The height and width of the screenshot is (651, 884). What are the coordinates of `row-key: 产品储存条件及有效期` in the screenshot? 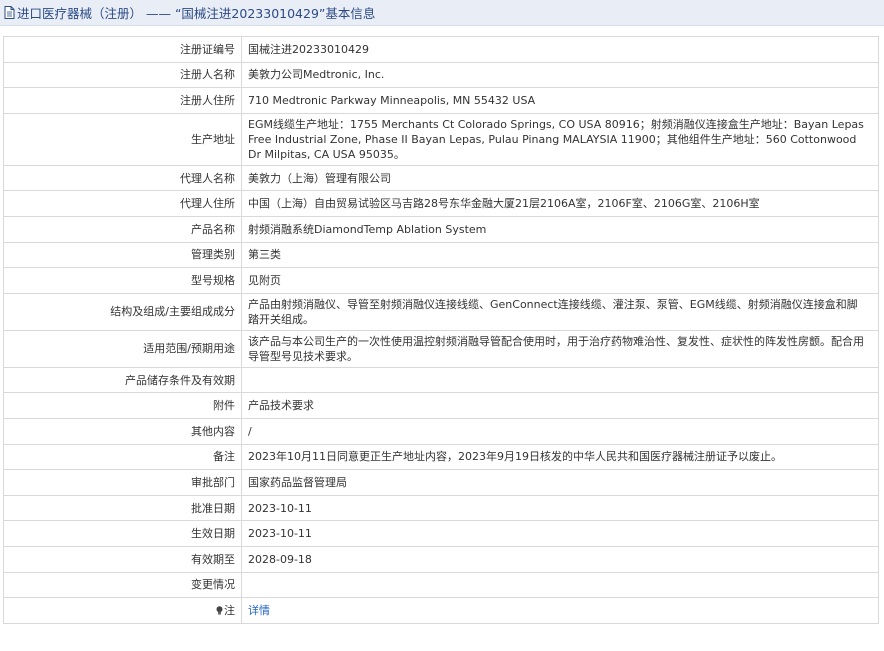 It's located at (122, 380).